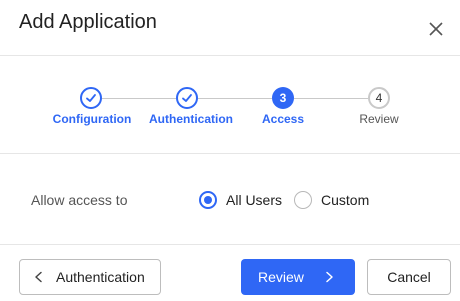  What do you see at coordinates (379, 119) in the screenshot?
I see `step-4-label: Review` at bounding box center [379, 119].